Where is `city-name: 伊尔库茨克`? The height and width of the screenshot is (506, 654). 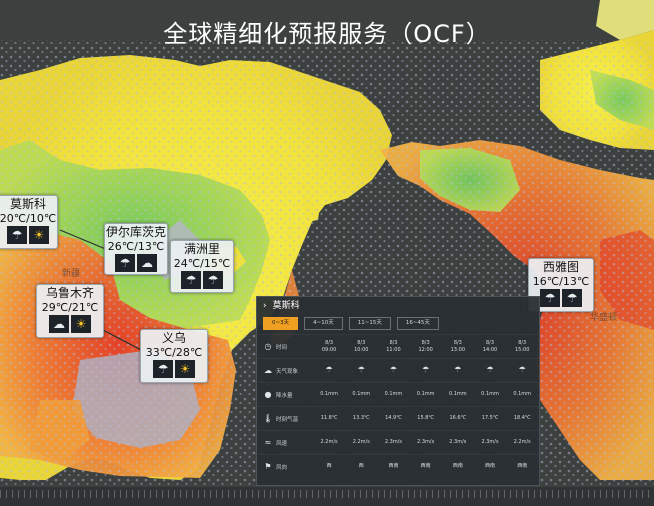
city-name: 伊尔库茨克 is located at coordinates (135, 232).